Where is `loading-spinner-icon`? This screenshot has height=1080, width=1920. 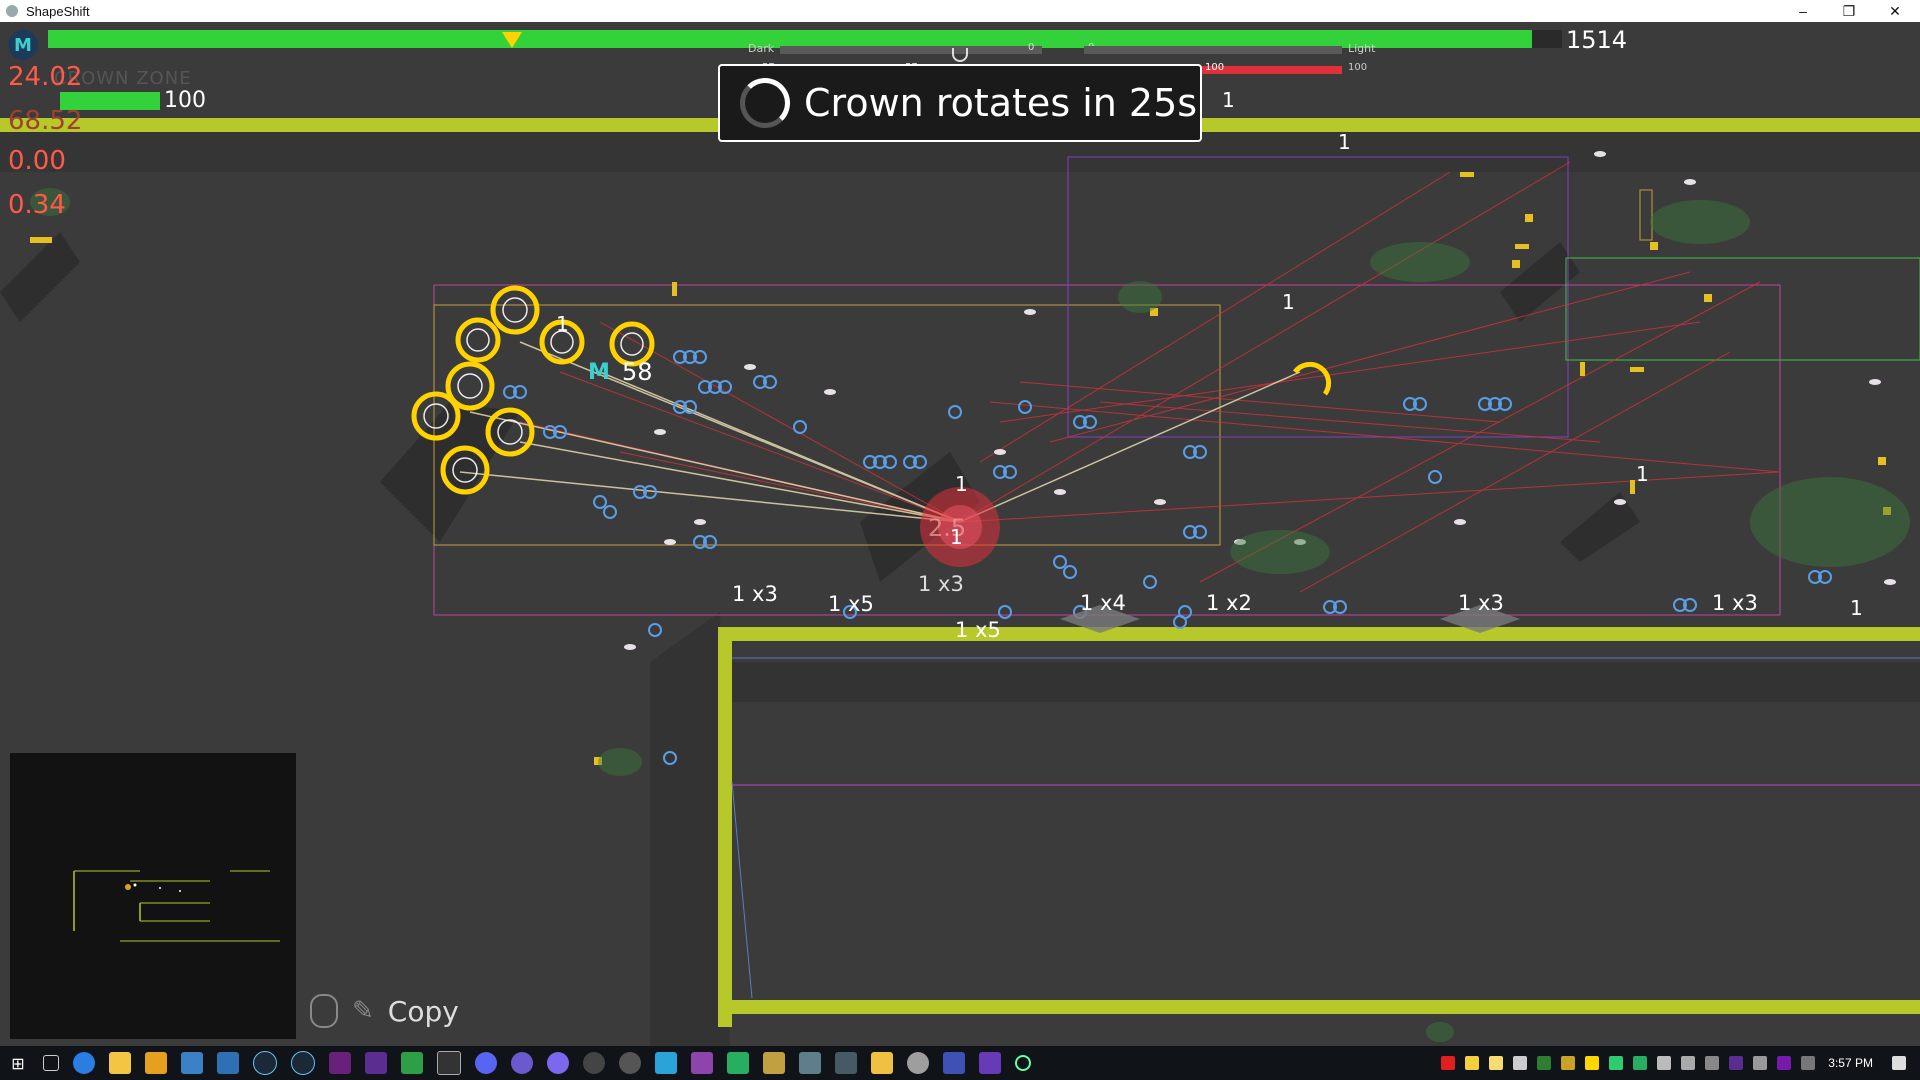 loading-spinner-icon is located at coordinates (765, 103).